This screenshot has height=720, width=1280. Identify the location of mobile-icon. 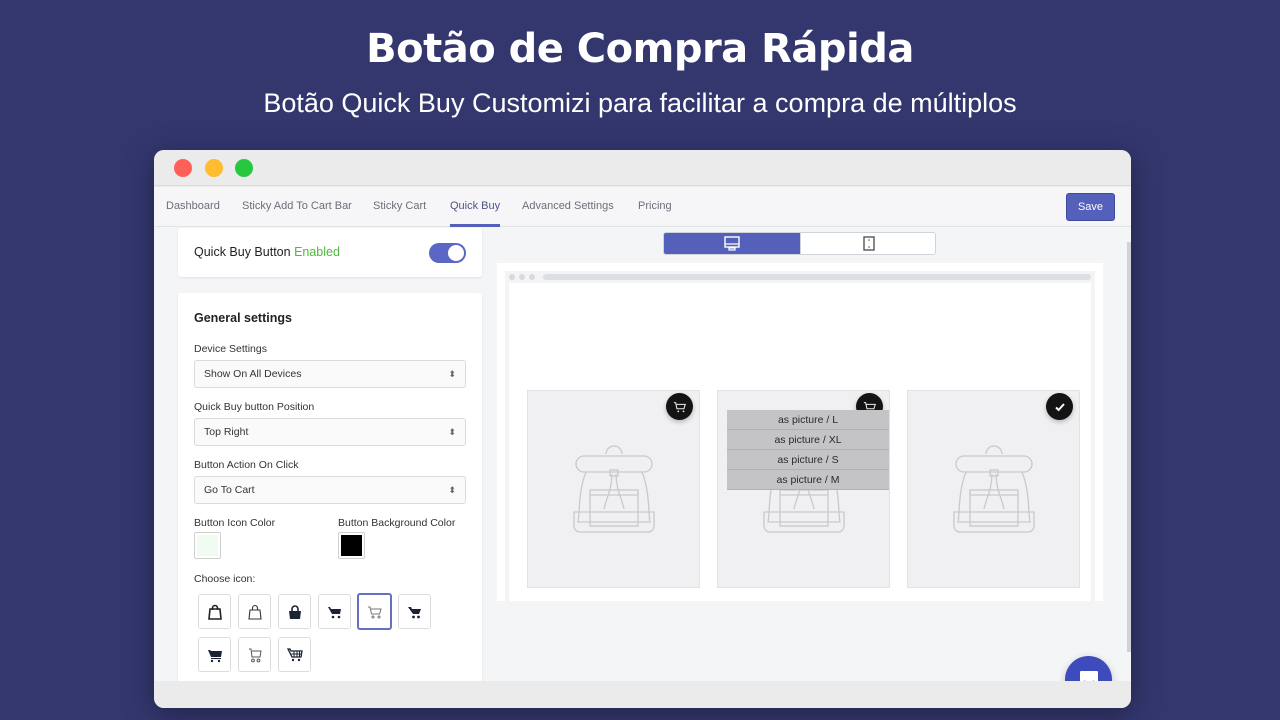
(868, 243).